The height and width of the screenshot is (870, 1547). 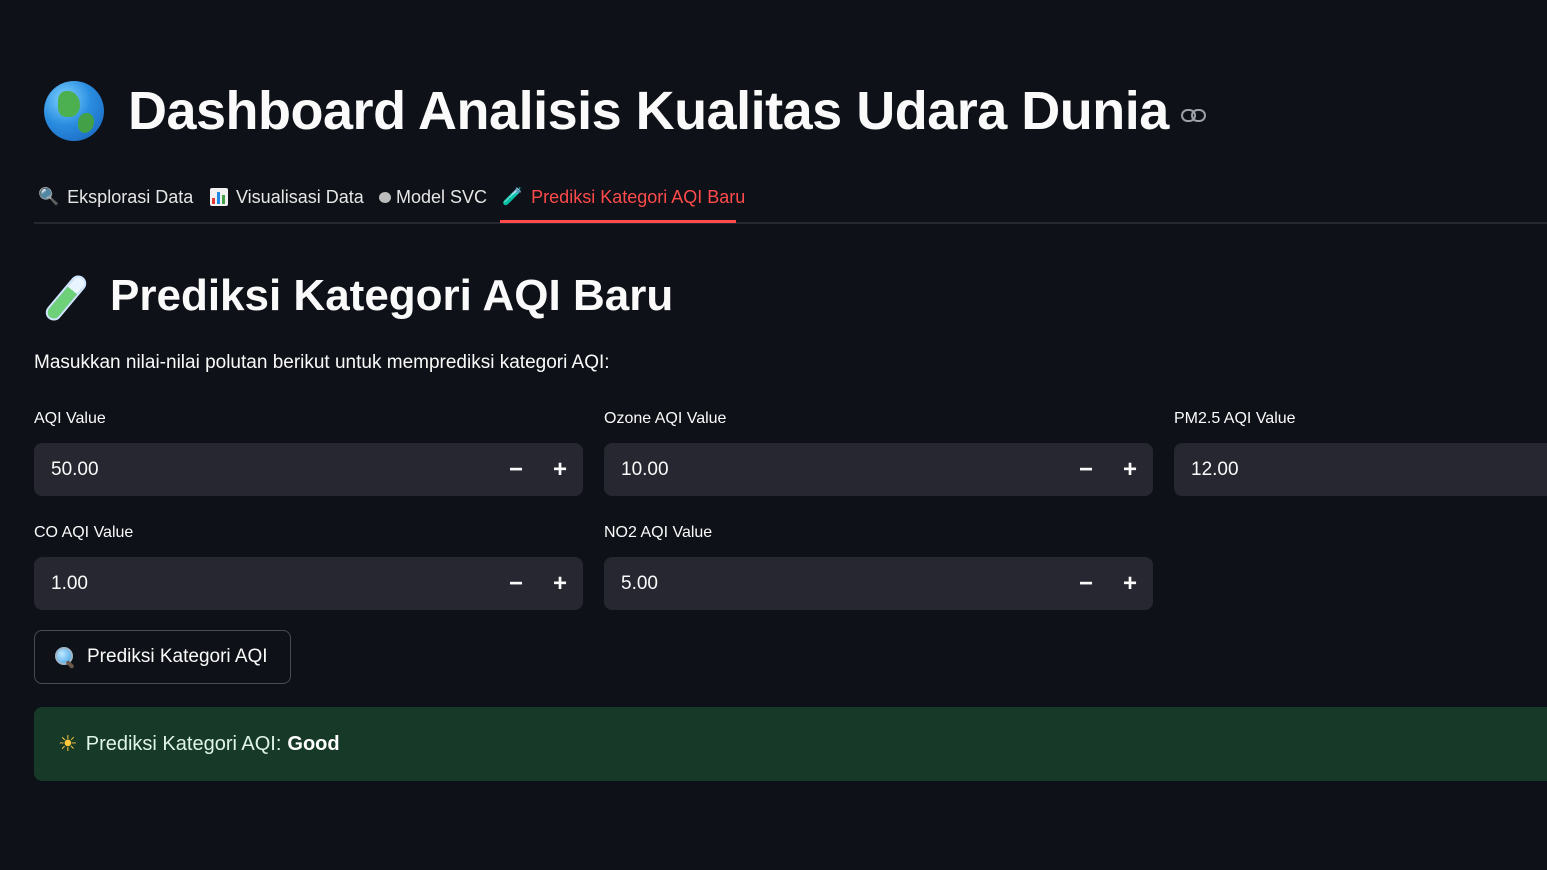 What do you see at coordinates (392, 295) in the screenshot?
I see `section-title: Prediksi Kategori AQI Baru` at bounding box center [392, 295].